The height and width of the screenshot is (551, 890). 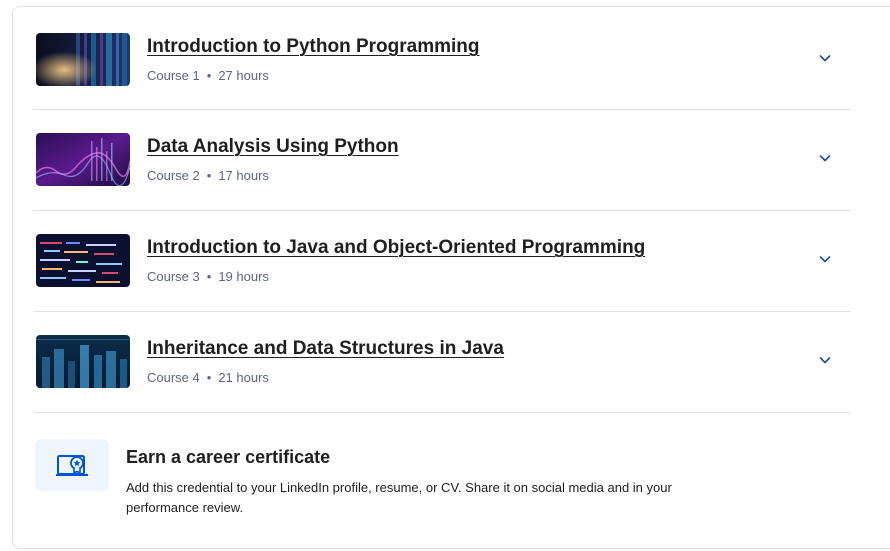 I want to click on course-title-link: Data Analysis Using Python, so click(x=273, y=147).